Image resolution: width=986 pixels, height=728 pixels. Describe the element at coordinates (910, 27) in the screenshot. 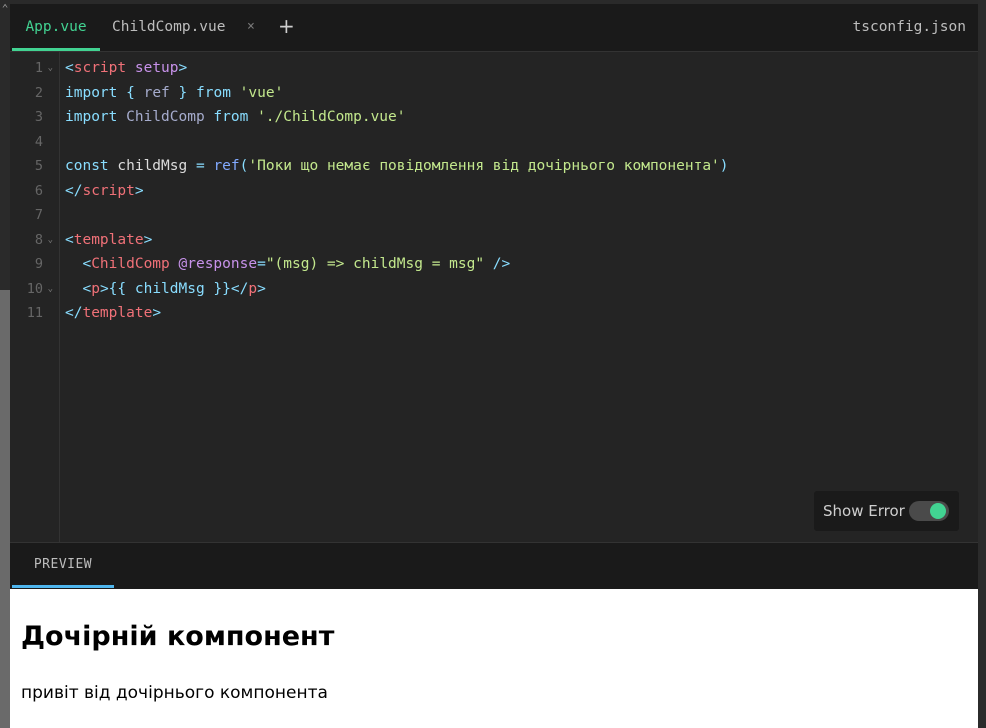

I see `tab-tsconfig-json: tsconfig.json` at that location.